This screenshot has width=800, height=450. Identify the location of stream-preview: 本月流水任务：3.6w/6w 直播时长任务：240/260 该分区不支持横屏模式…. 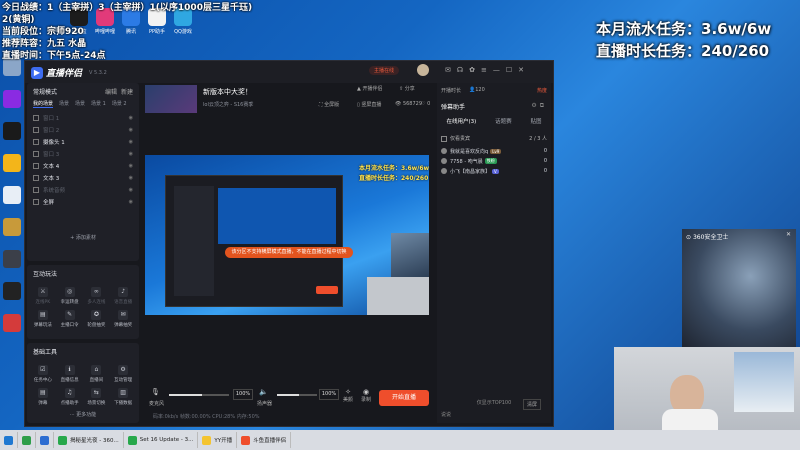
(287, 235).